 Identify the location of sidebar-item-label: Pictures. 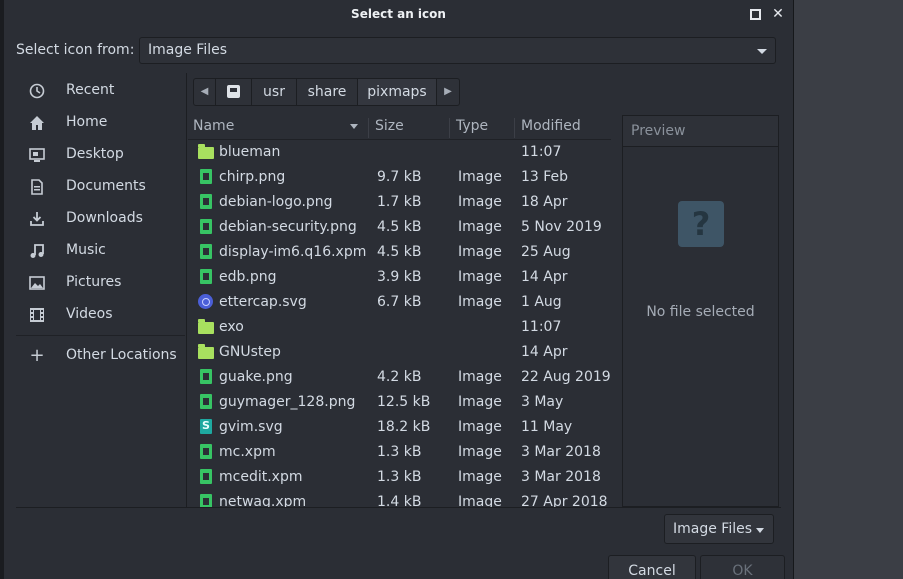
(94, 282).